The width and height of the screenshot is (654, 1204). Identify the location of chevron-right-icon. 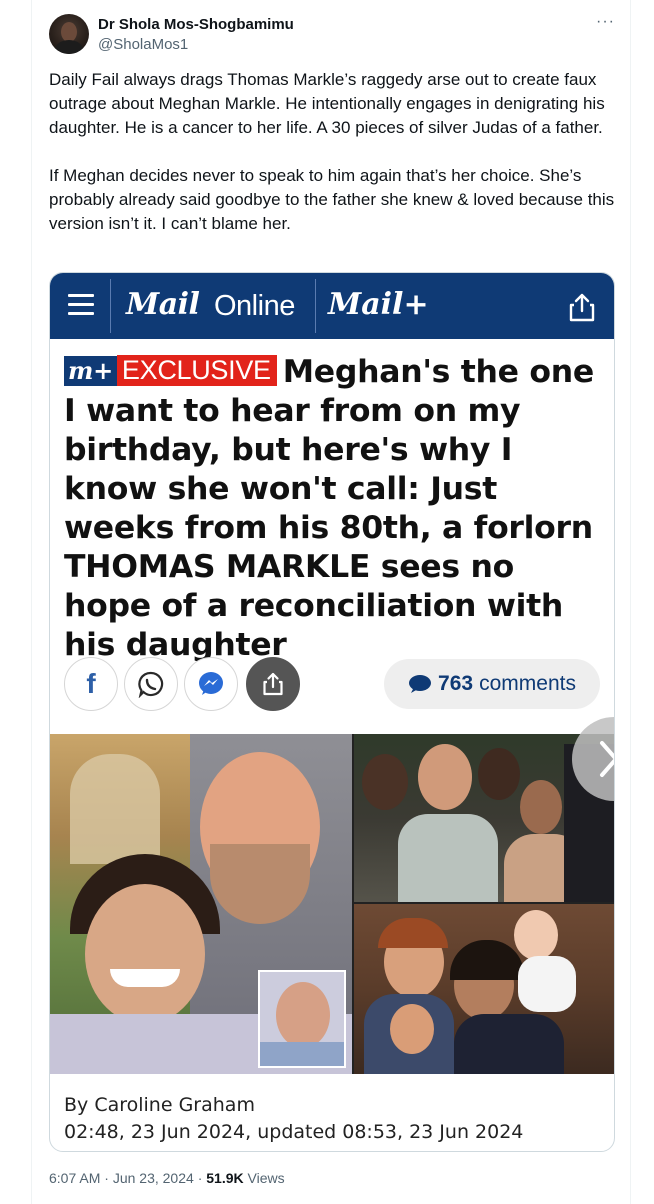
(607, 759).